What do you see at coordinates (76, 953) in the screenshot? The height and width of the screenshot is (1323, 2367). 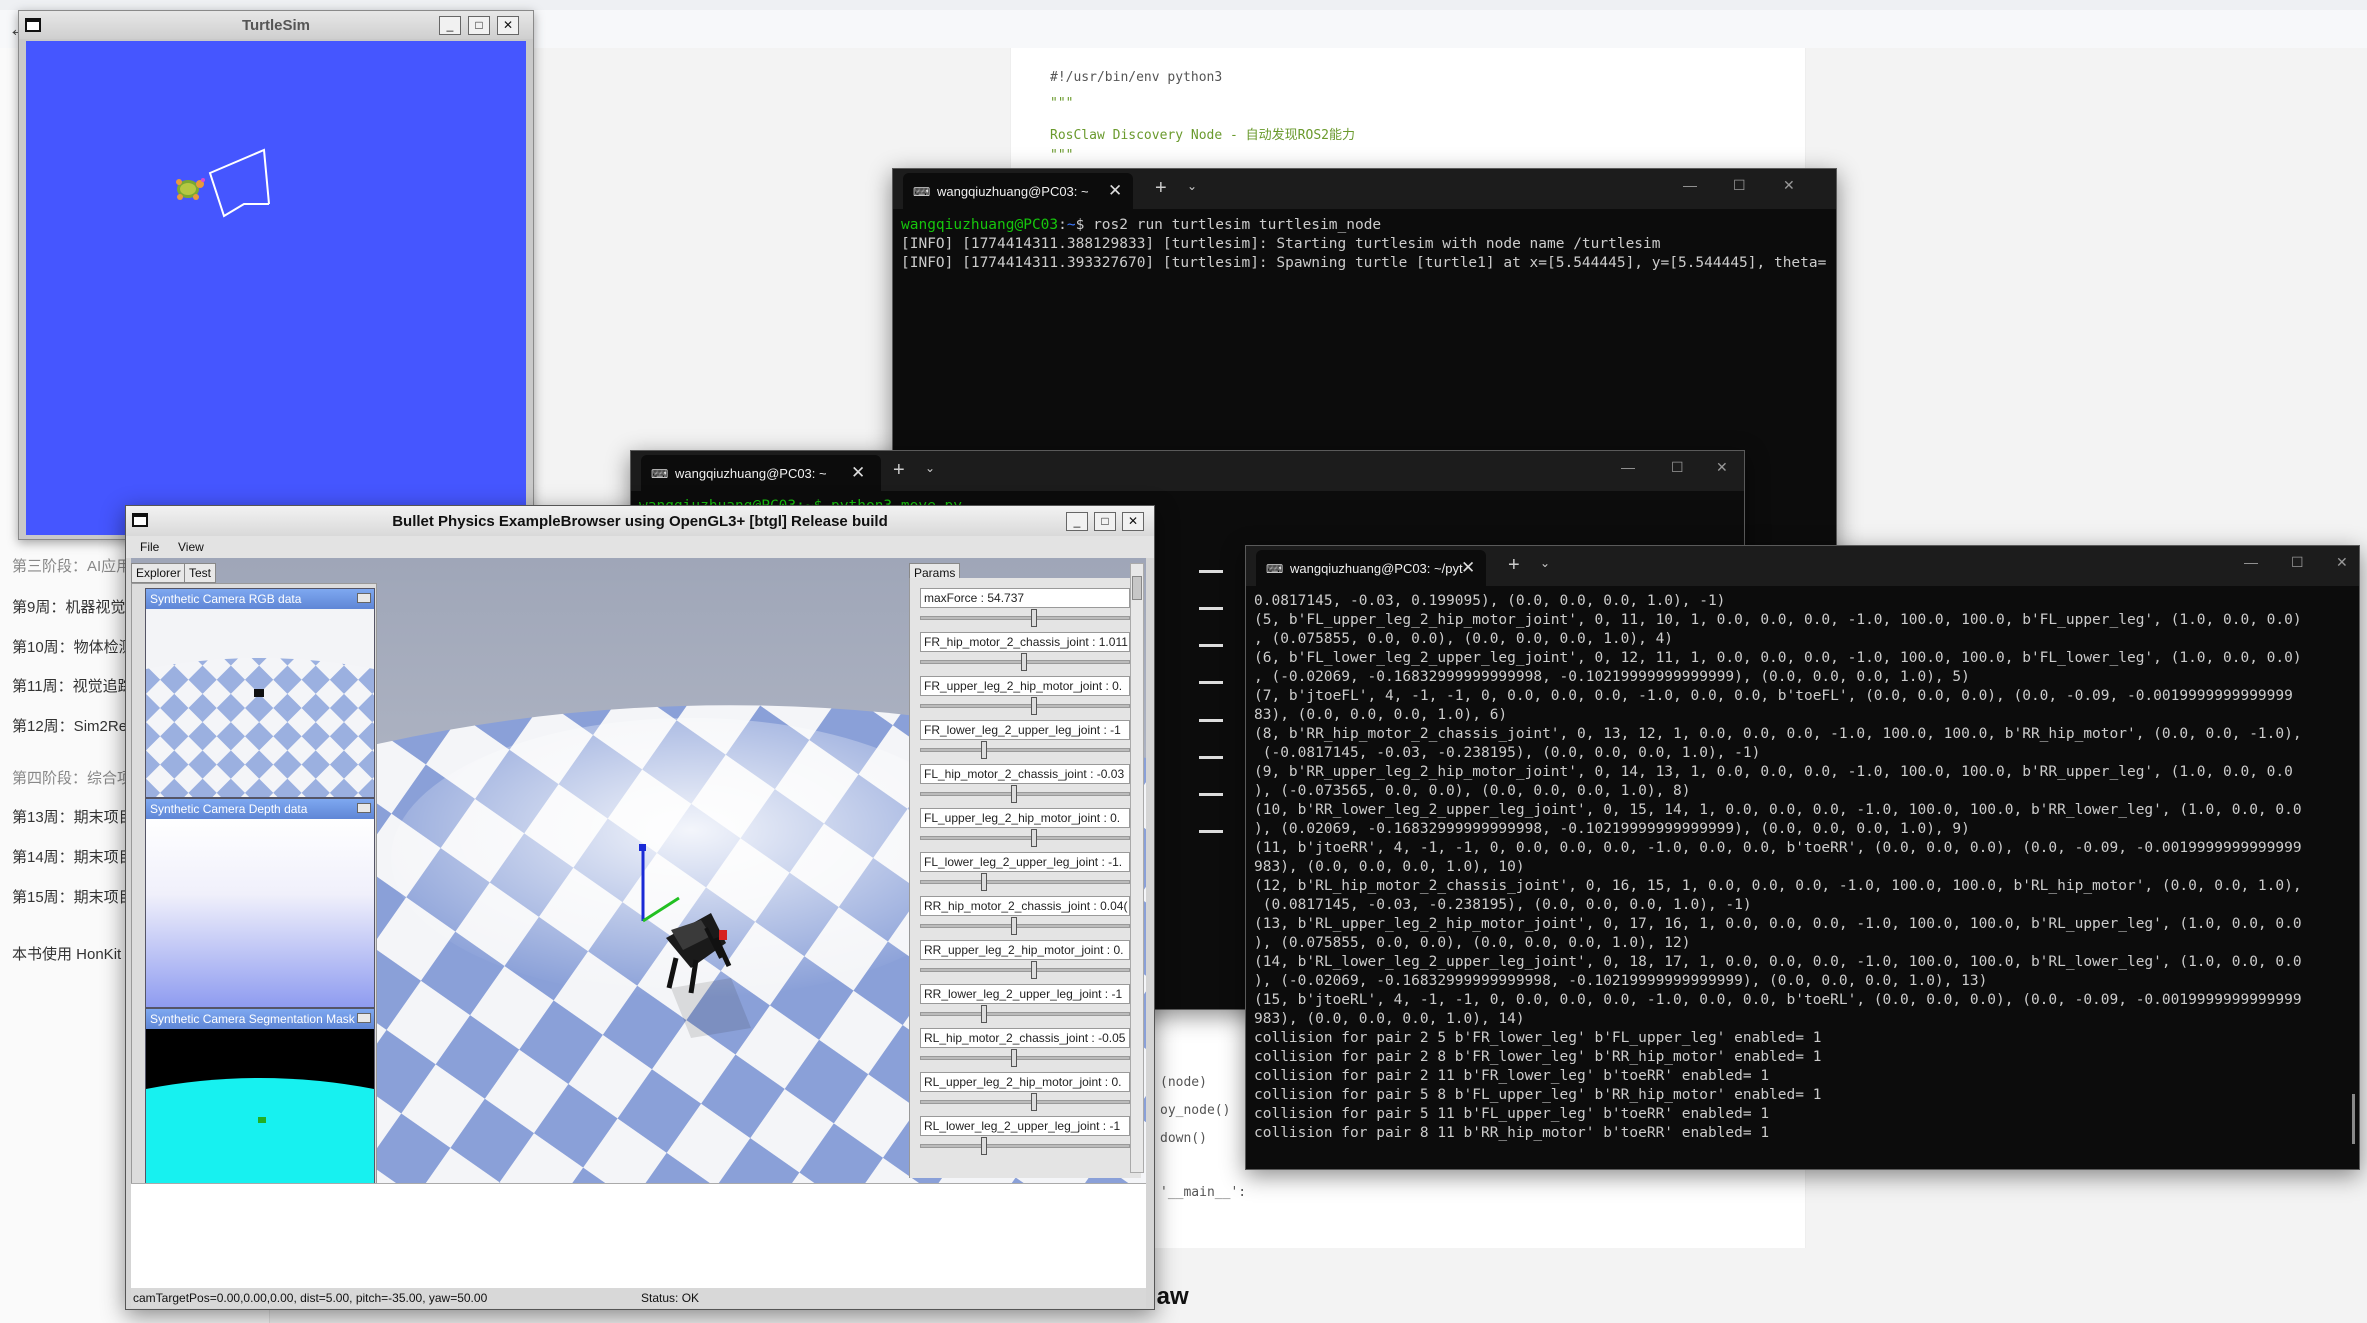 I see `sidebar-item: 本书使用 HonKit 发` at bounding box center [76, 953].